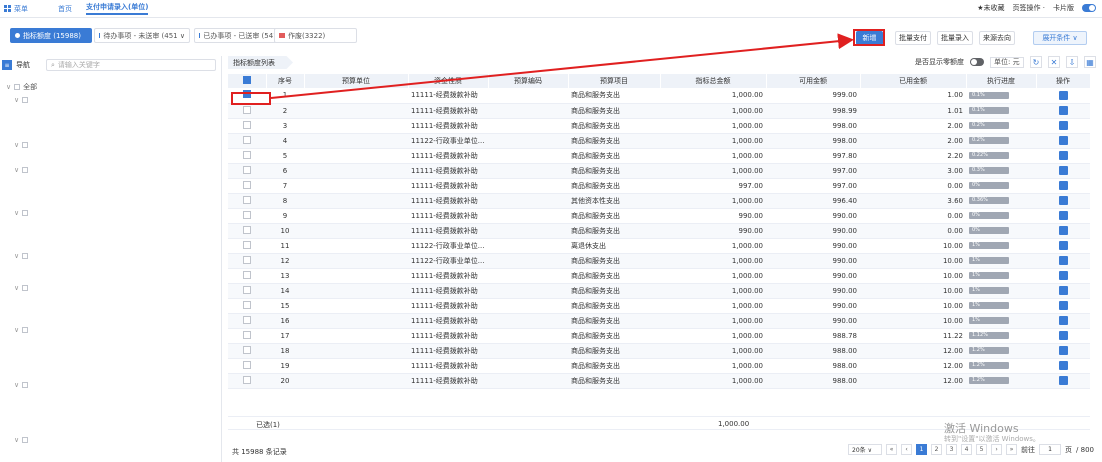  What do you see at coordinates (1089, 8) in the screenshot?
I see `card-view-toggle` at bounding box center [1089, 8].